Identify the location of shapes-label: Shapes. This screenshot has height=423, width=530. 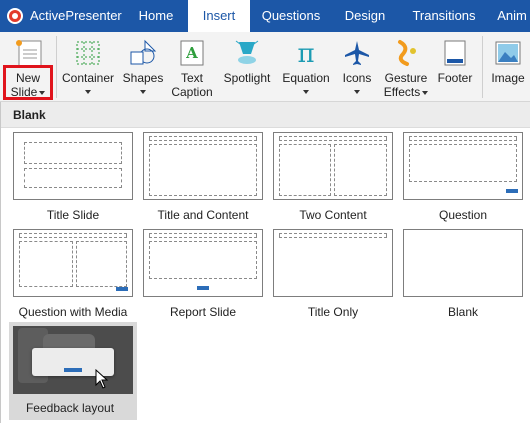
(143, 78).